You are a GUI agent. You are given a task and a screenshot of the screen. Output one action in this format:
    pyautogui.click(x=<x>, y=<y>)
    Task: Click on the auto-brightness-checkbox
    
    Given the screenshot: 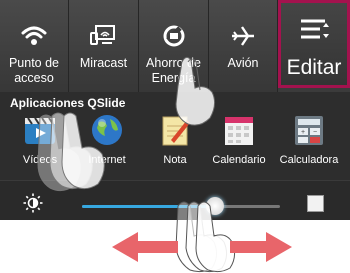 What is the action you would take?
    pyautogui.click(x=315, y=203)
    